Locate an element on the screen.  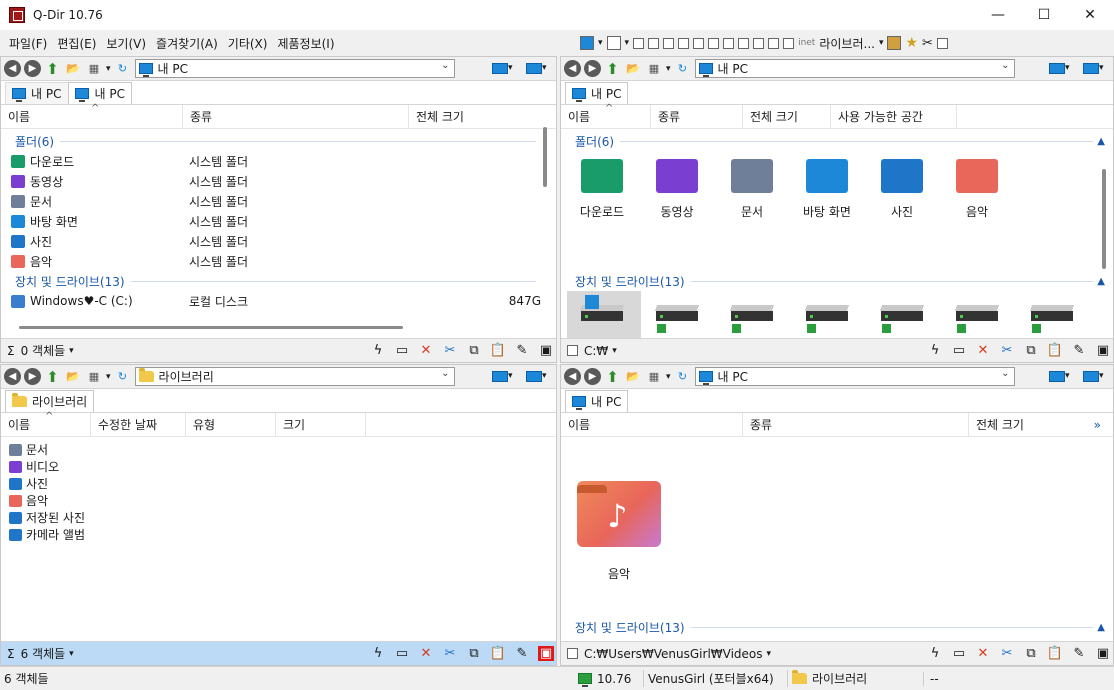
item-label: 문서 is located at coordinates (752, 211).